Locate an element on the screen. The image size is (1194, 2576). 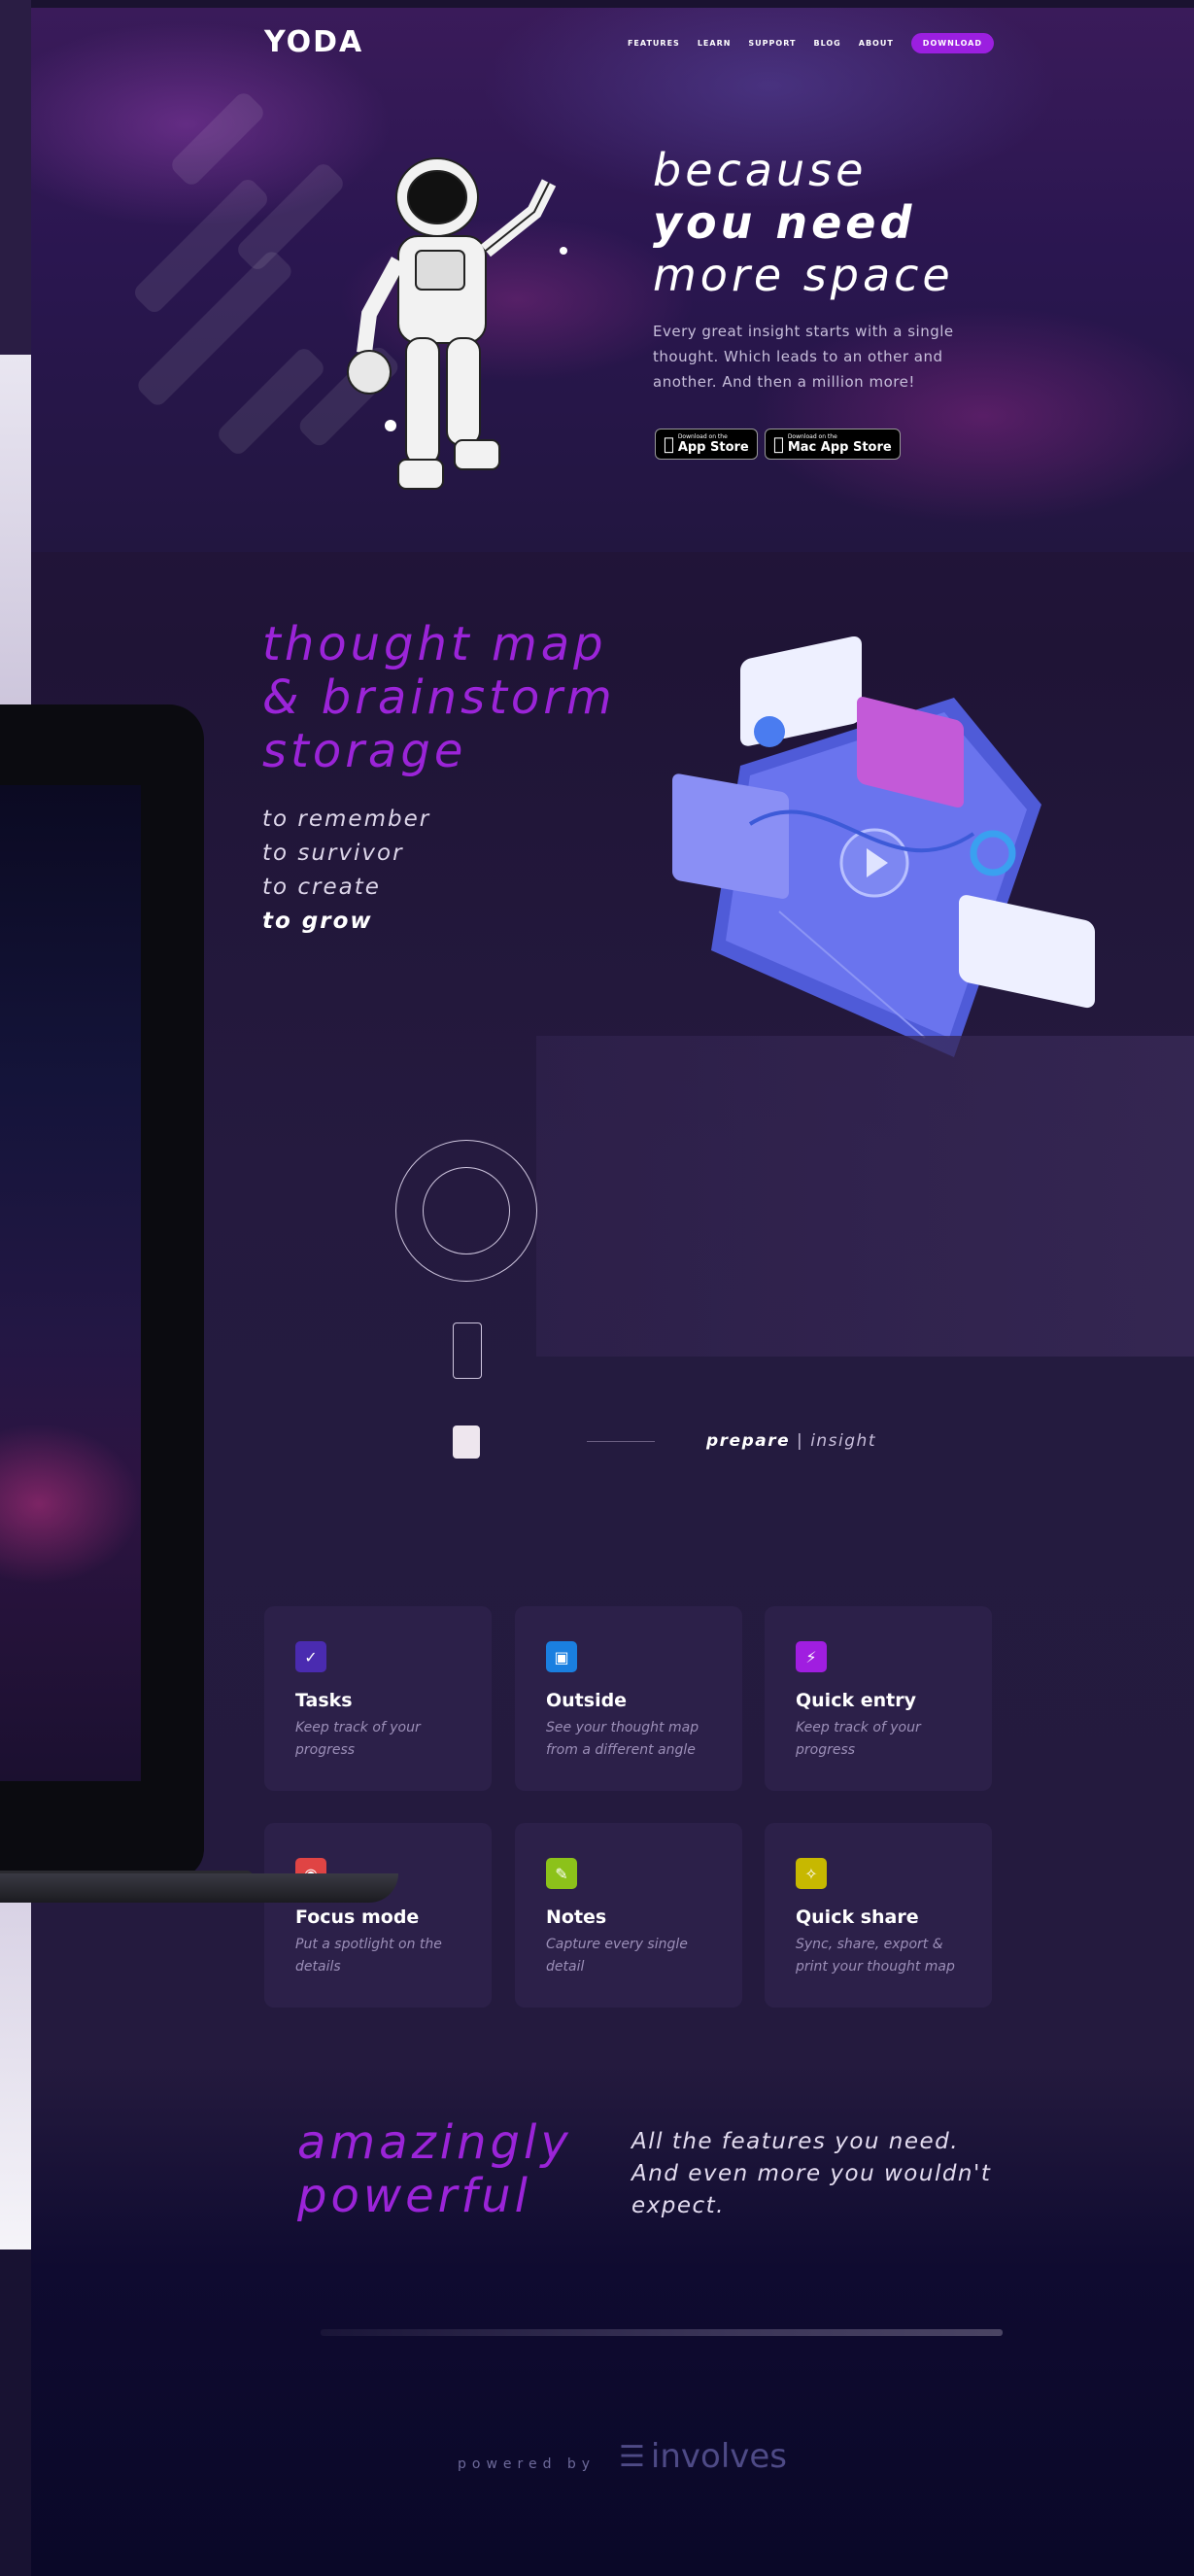
decor-stripe is located at coordinates (218, 139).